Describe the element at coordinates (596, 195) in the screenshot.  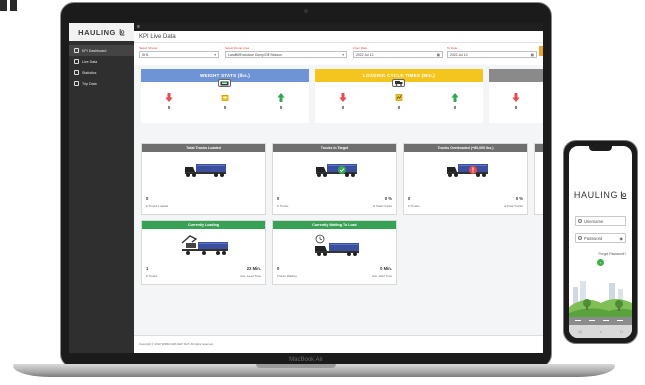
I see `phone-brand-name: HAULING` at that location.